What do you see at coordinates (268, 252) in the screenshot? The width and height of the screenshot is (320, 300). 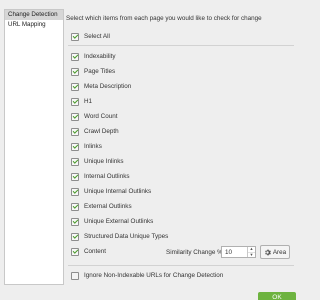 I see `gear-icon` at bounding box center [268, 252].